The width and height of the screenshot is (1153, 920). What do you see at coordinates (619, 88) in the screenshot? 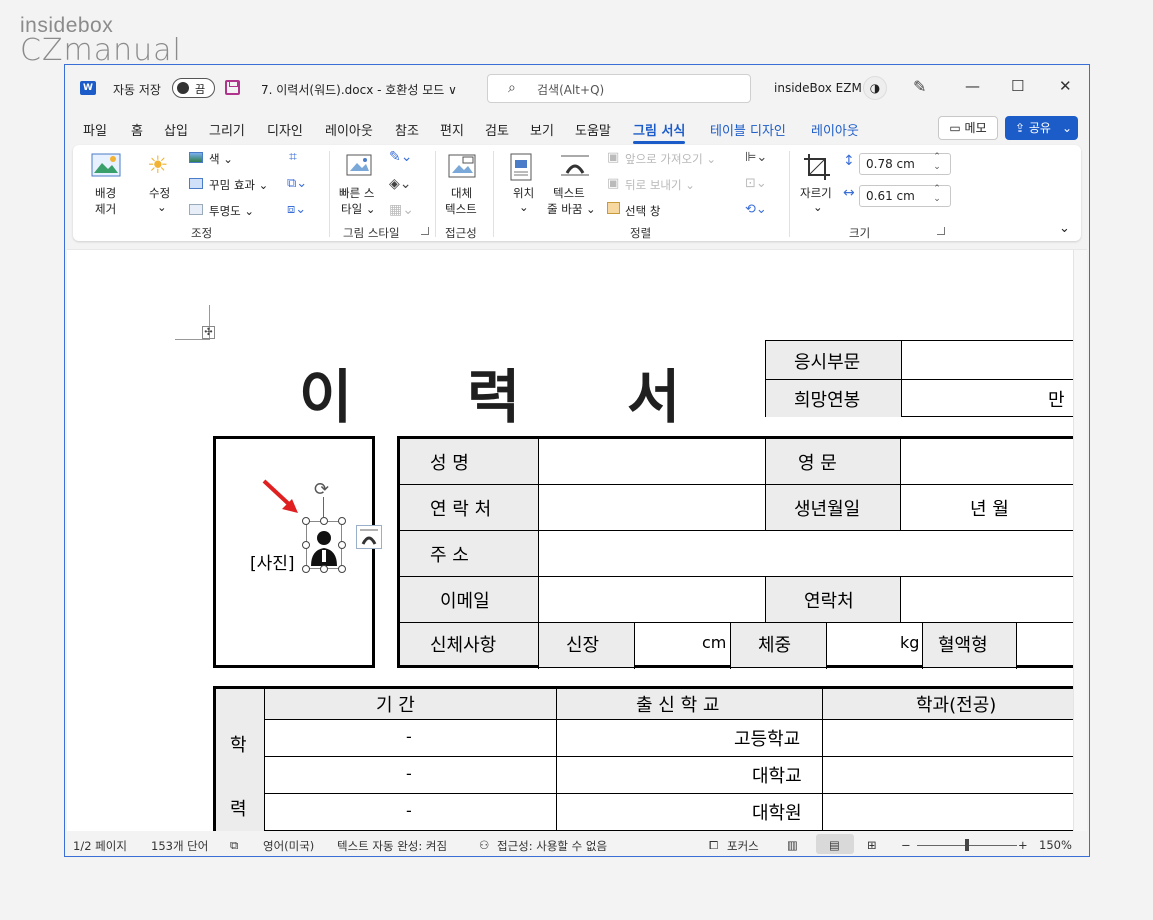
I see `search-box: ⌕ 검색(Alt+Q)` at bounding box center [619, 88].